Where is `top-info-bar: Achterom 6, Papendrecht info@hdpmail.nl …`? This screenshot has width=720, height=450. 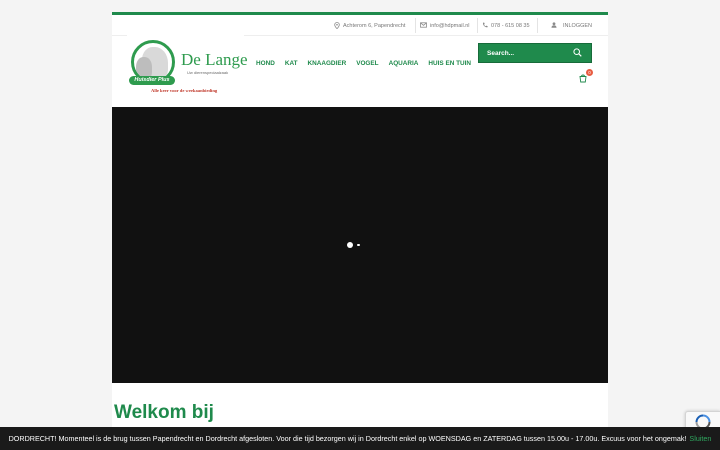
top-info-bar: Achterom 6, Papendrecht info@hdpmail.nl … is located at coordinates (360, 25).